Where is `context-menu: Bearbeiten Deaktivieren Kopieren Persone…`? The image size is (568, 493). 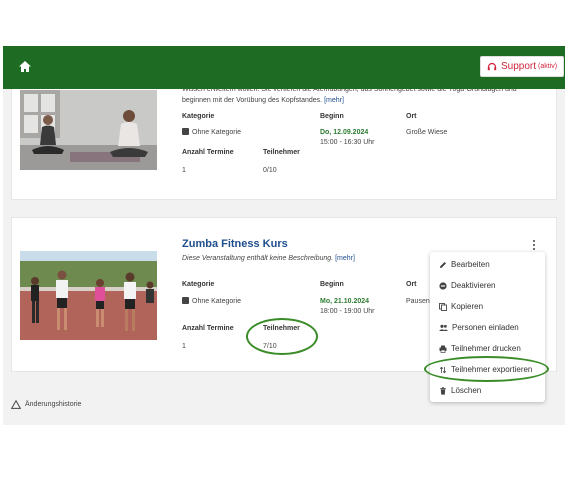
context-menu: Bearbeiten Deaktivieren Kopieren Persone… is located at coordinates (487, 327).